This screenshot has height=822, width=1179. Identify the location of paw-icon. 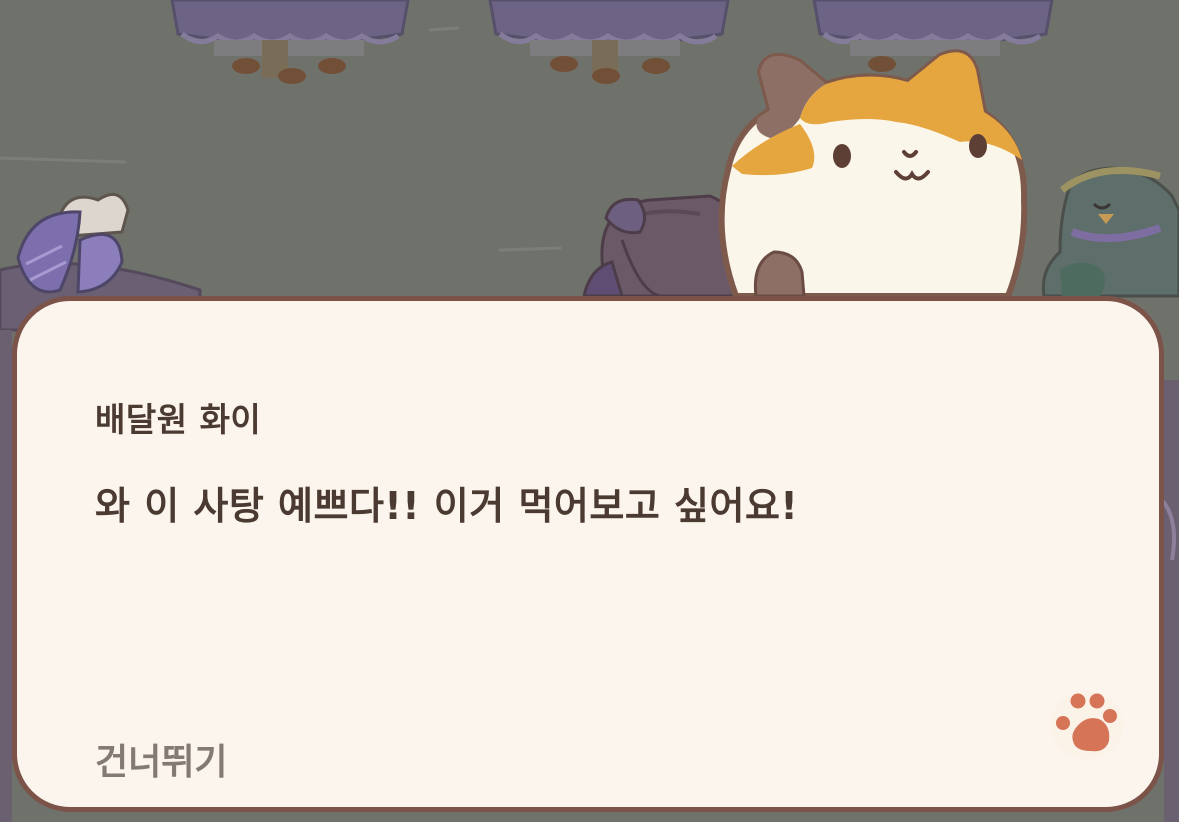
(1087, 723).